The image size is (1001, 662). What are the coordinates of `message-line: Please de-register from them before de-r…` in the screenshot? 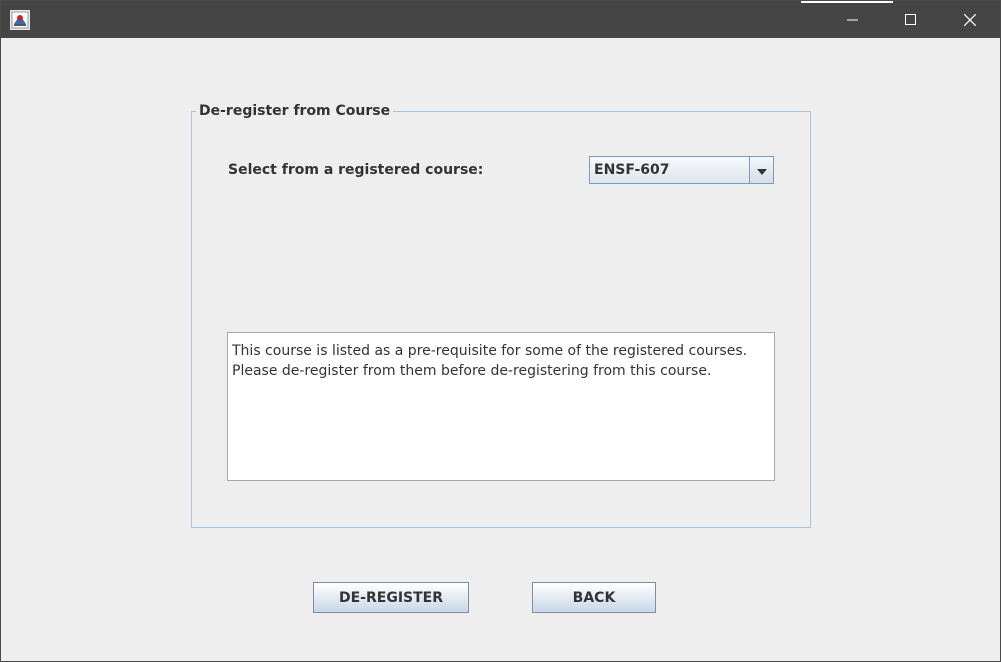 It's located at (472, 371).